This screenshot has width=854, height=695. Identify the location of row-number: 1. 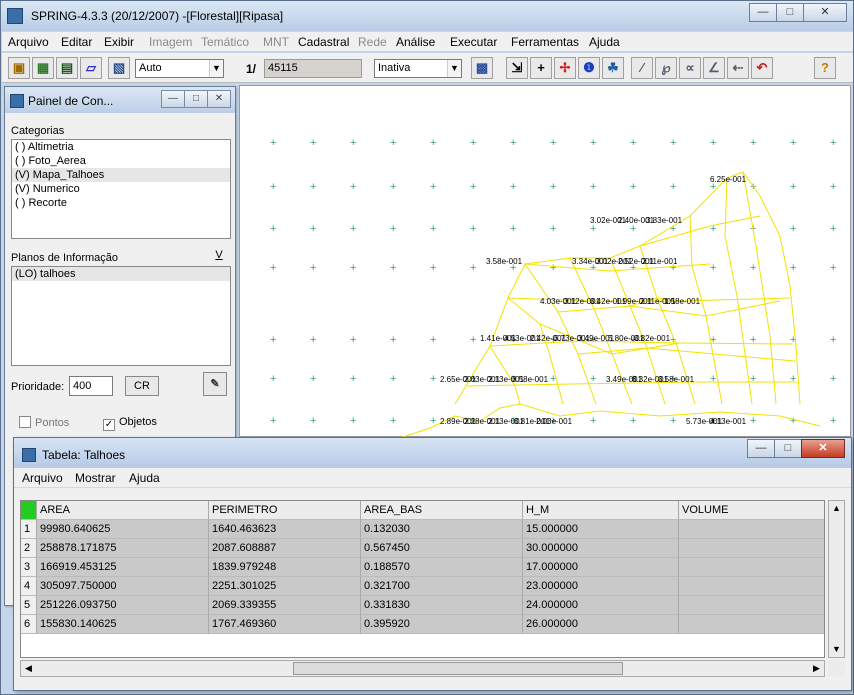
(29, 529).